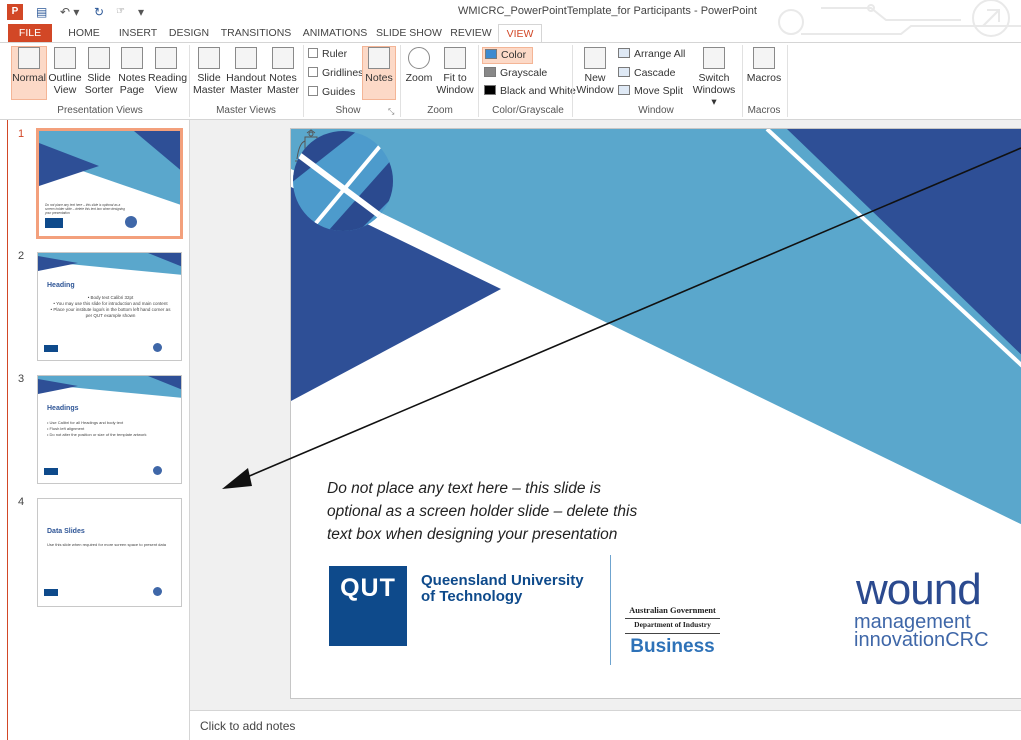  What do you see at coordinates (247, 726) in the screenshot?
I see `notes-placeholder: Click to add notes` at bounding box center [247, 726].